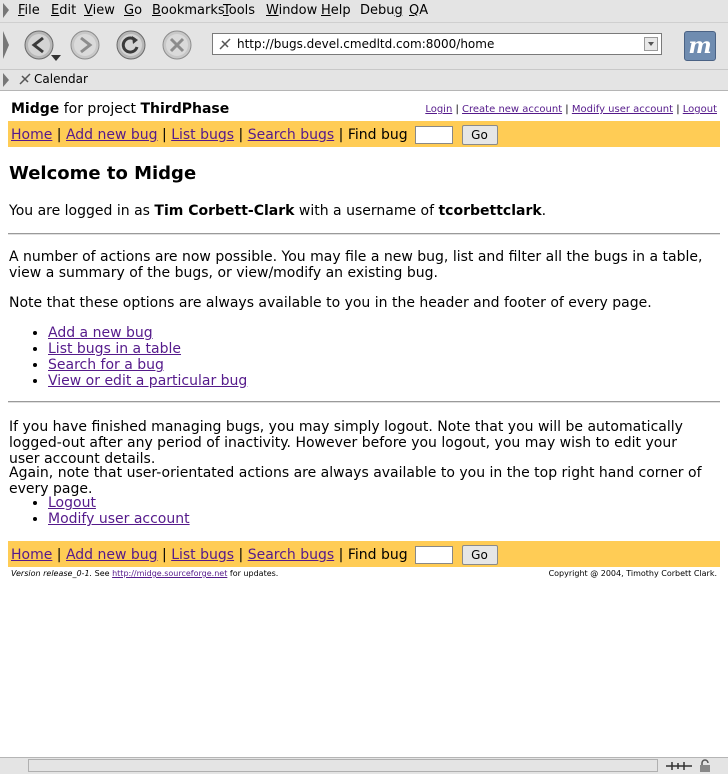 The image size is (728, 774). What do you see at coordinates (336, 10) in the screenshot?
I see `menu-help: Help` at bounding box center [336, 10].